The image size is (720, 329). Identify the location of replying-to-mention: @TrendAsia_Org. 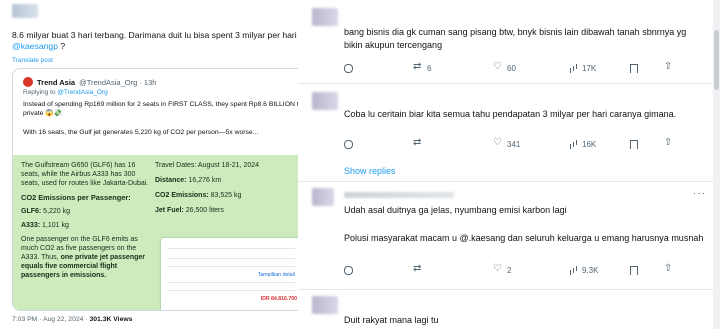
(82, 92).